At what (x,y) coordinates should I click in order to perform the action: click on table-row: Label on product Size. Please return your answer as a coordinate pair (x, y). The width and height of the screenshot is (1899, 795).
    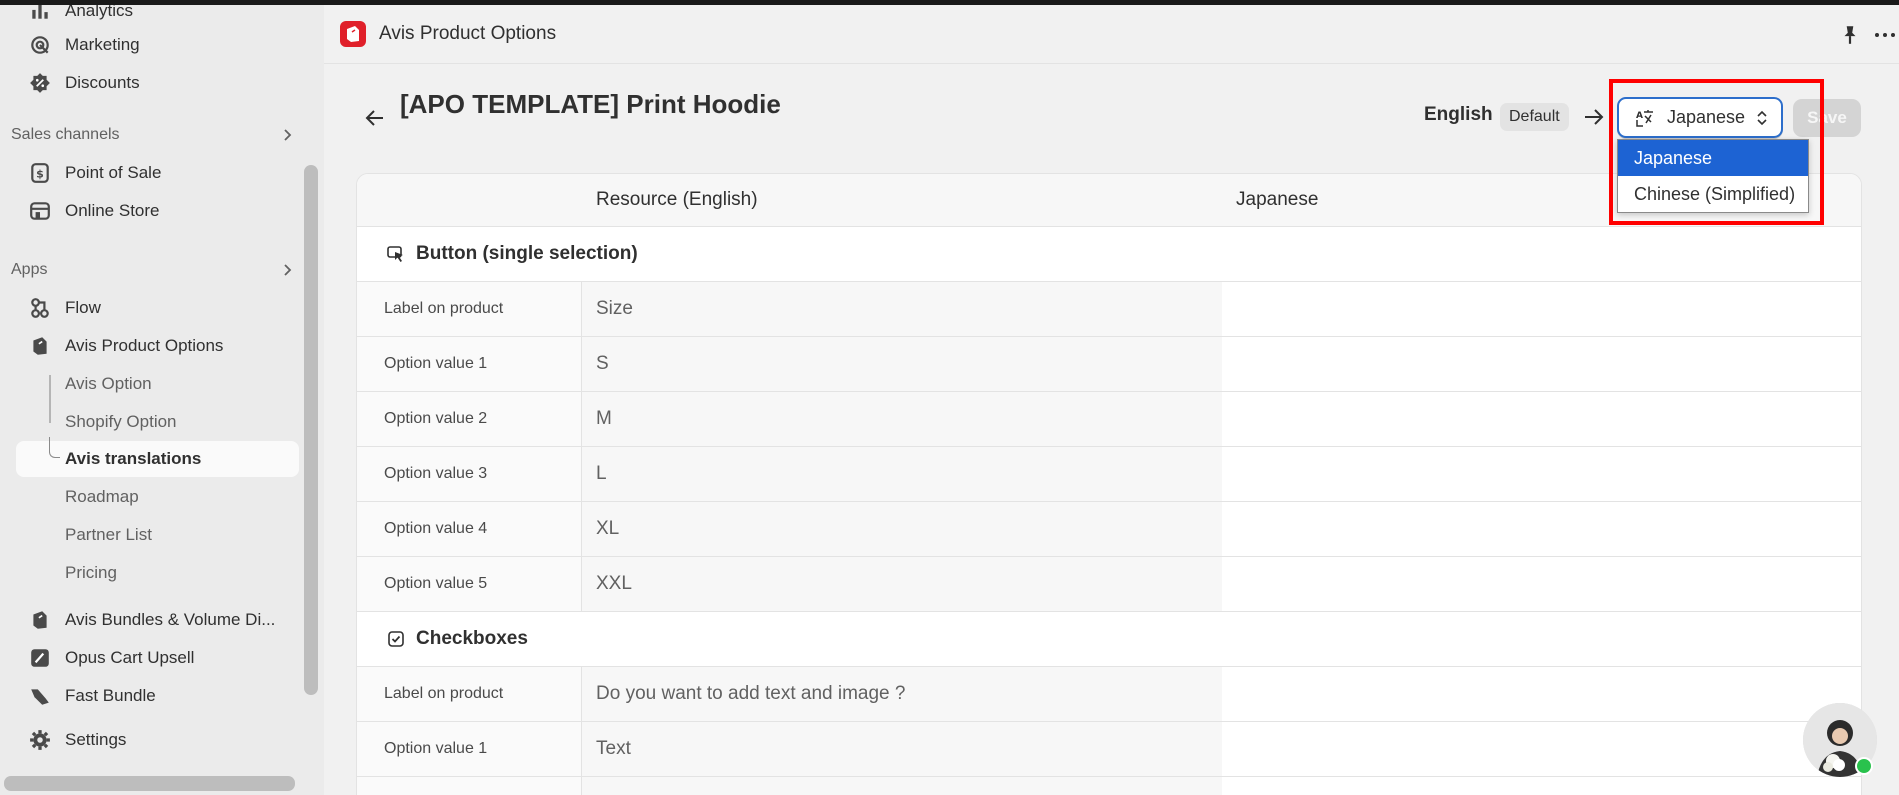
    Looking at the image, I should click on (1109, 309).